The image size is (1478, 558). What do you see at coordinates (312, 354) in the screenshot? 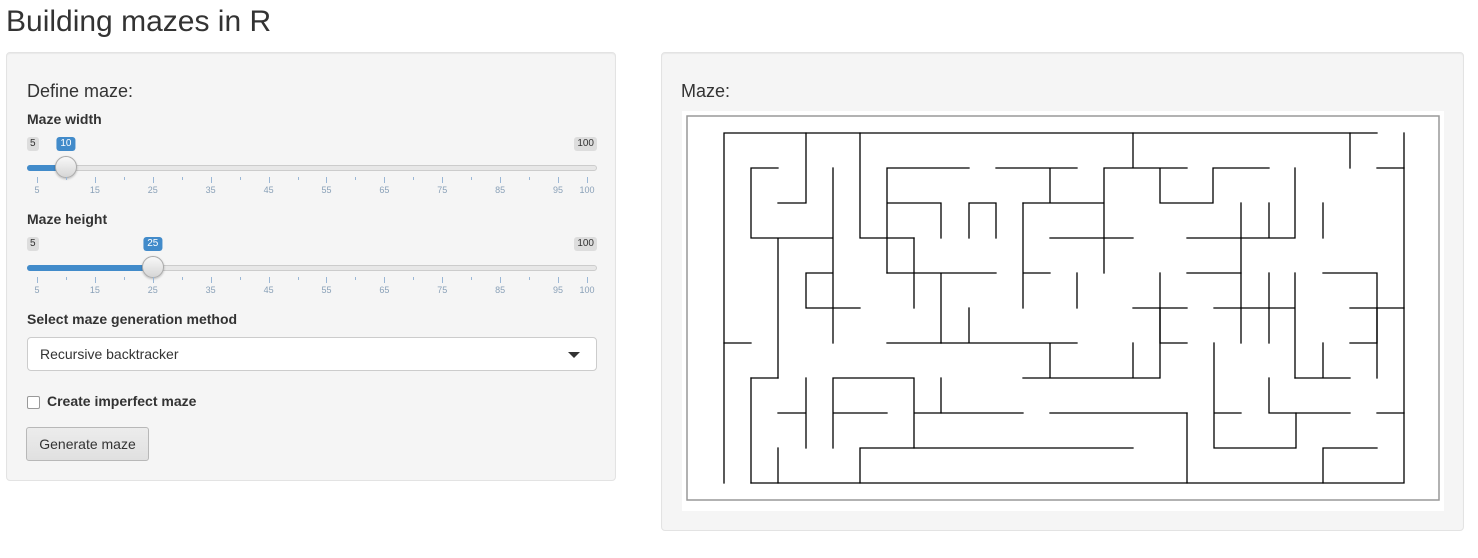
I see `method-select: Recursive backtracker` at bounding box center [312, 354].